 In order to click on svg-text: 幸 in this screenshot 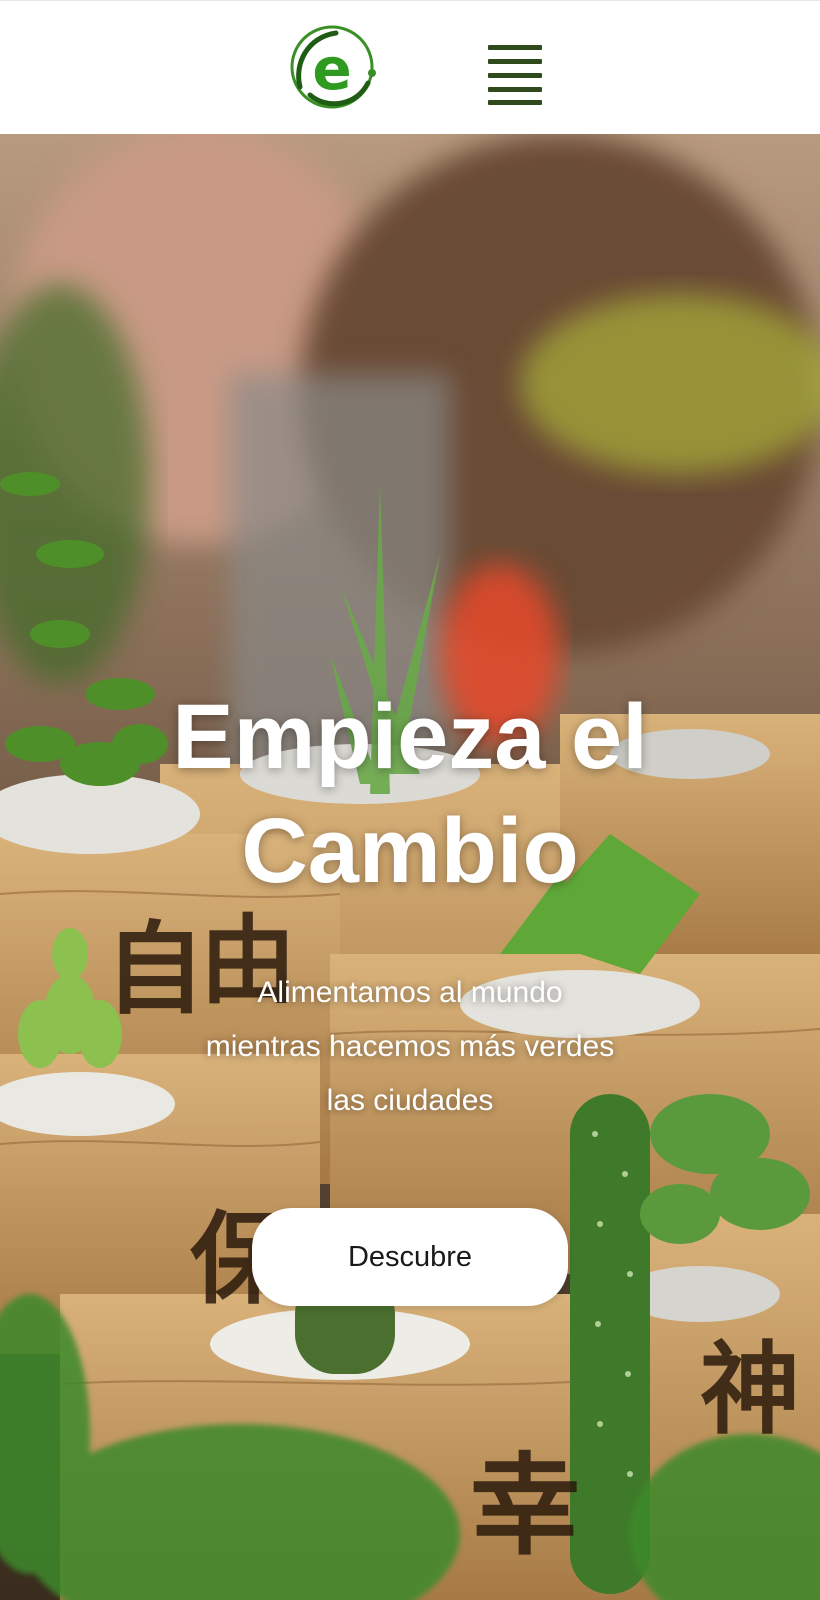, I will do `click(525, 1505)`.